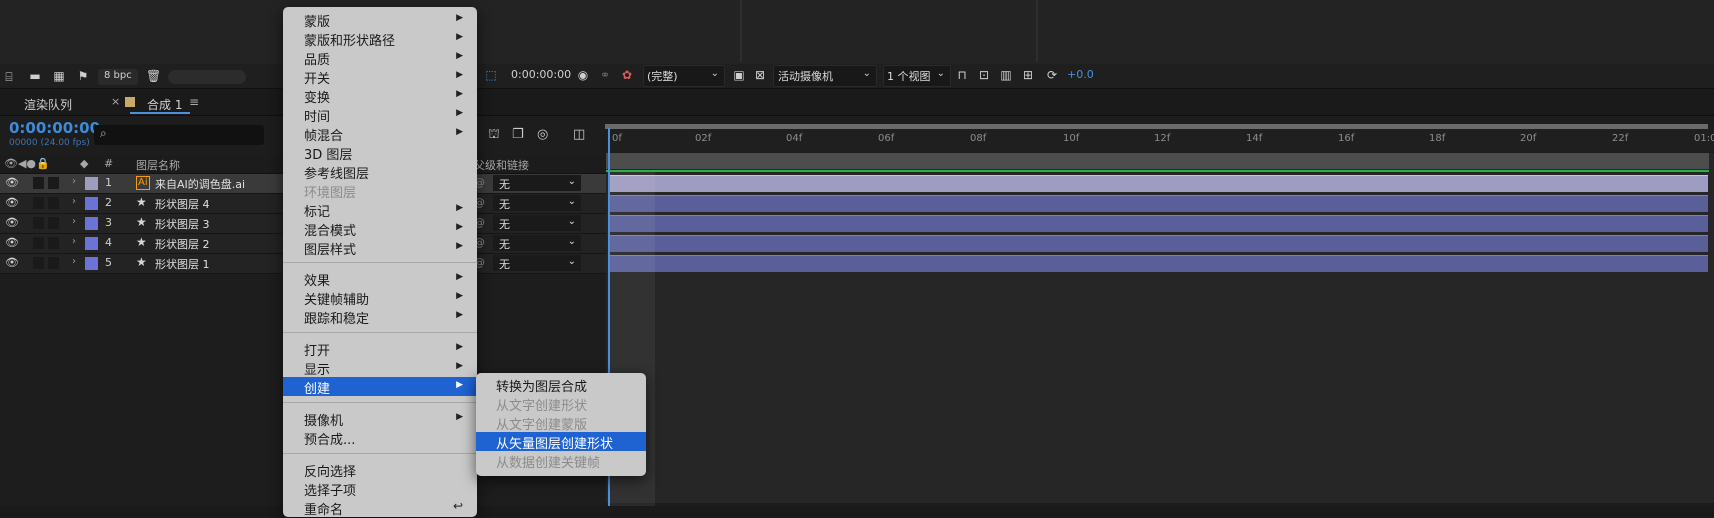 The image size is (1714, 518). Describe the element at coordinates (380, 134) in the screenshot. I see `menu-item-frame-blending: 帧混合 ▶` at that location.